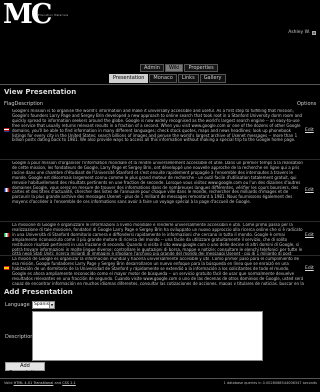  I want to click on user-label: Ashley W., so click(299, 32).